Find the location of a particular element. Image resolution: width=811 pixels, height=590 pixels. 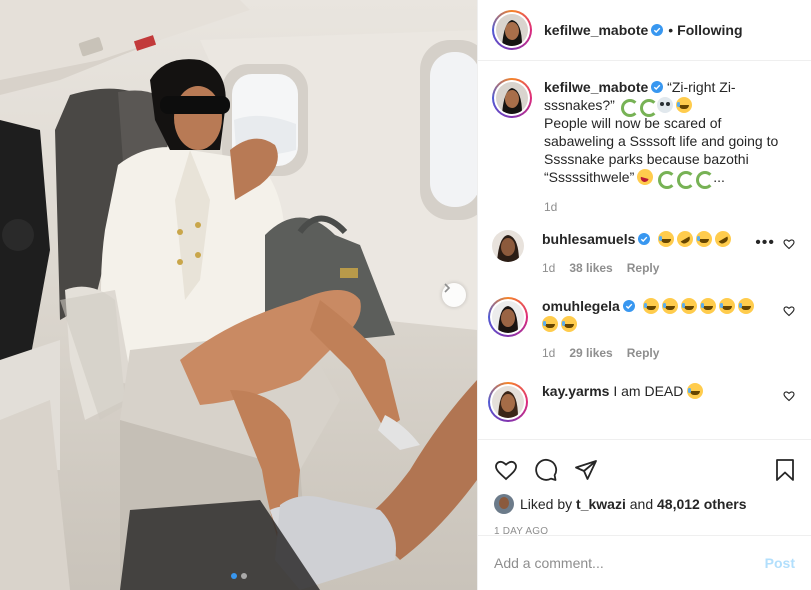

post-timestamp: 1 DAY AGO is located at coordinates (644, 525).